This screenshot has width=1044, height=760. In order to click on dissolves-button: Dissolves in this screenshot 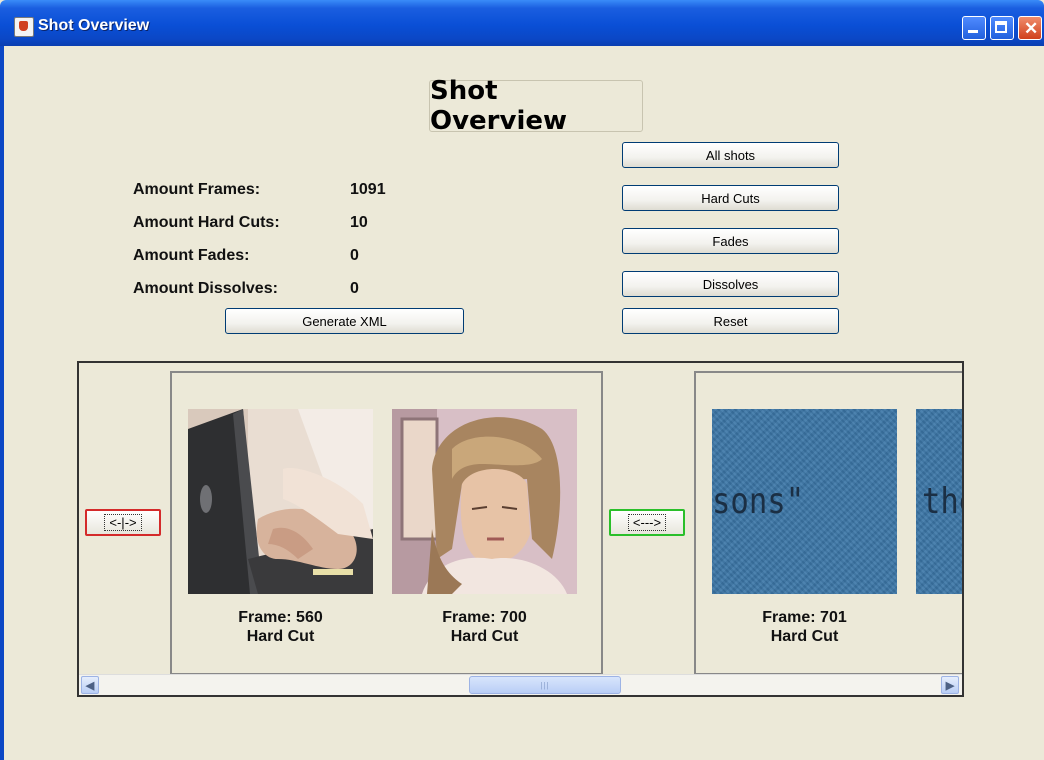, I will do `click(730, 284)`.